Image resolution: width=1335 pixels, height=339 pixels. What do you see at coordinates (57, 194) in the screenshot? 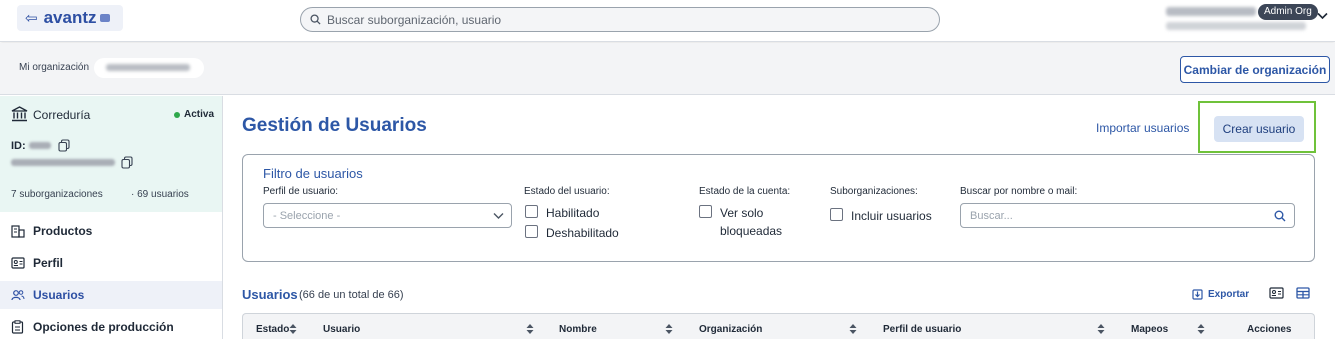
I see `suborganizations-count: 7 suborganizaciones` at bounding box center [57, 194].